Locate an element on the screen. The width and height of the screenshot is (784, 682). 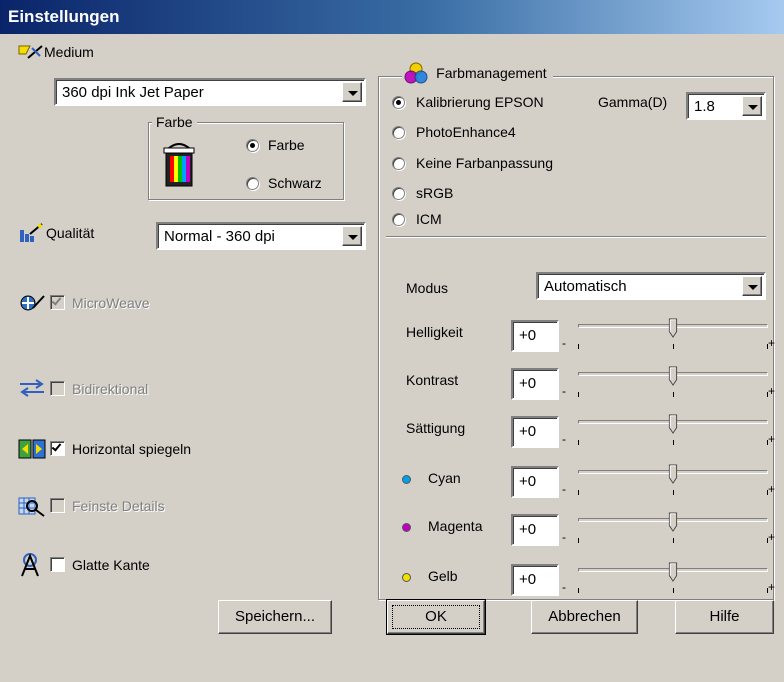
cyan-plus-mark: + is located at coordinates (772, 489).